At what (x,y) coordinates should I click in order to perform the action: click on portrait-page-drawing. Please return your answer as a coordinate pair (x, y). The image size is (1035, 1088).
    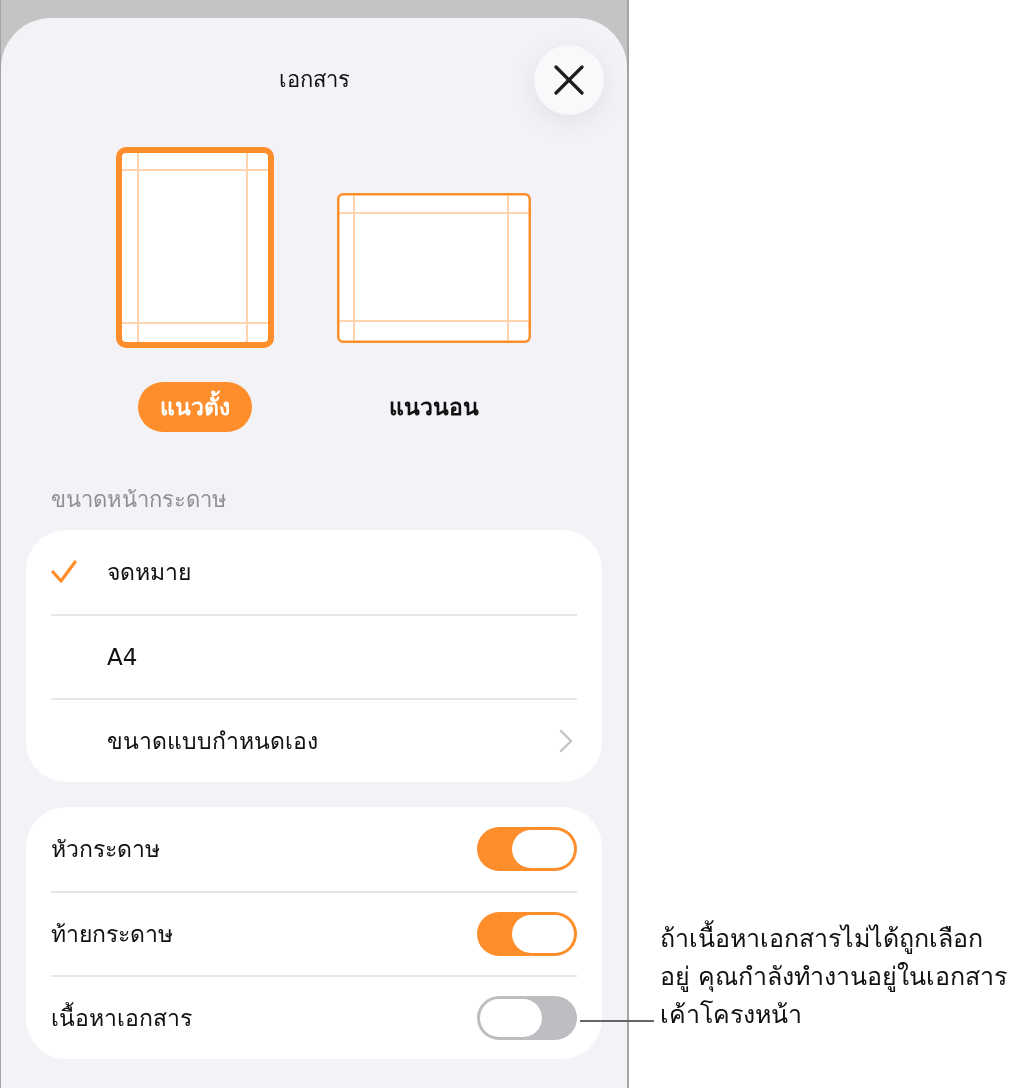
    Looking at the image, I should click on (194, 247).